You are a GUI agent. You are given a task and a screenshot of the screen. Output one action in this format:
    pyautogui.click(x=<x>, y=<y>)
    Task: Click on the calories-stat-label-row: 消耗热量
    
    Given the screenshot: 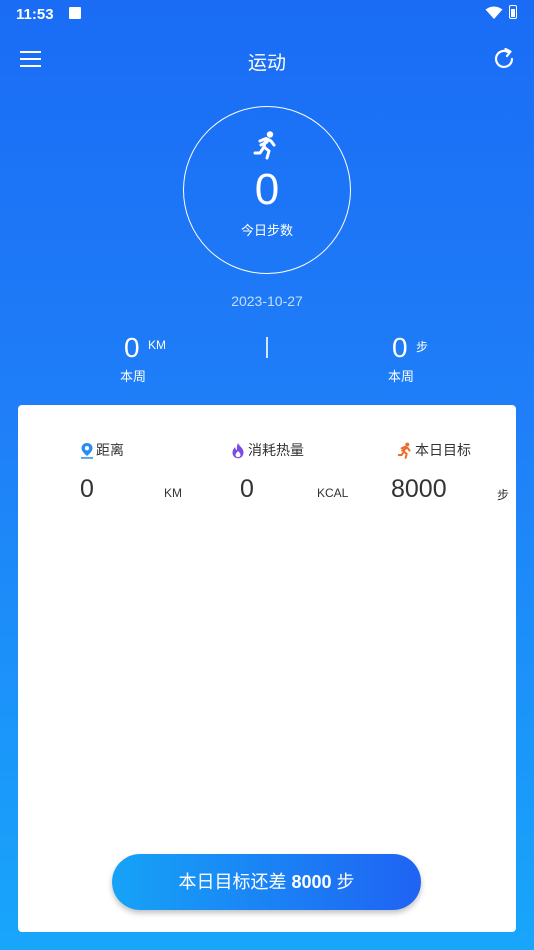 What is the action you would take?
    pyautogui.click(x=267, y=450)
    